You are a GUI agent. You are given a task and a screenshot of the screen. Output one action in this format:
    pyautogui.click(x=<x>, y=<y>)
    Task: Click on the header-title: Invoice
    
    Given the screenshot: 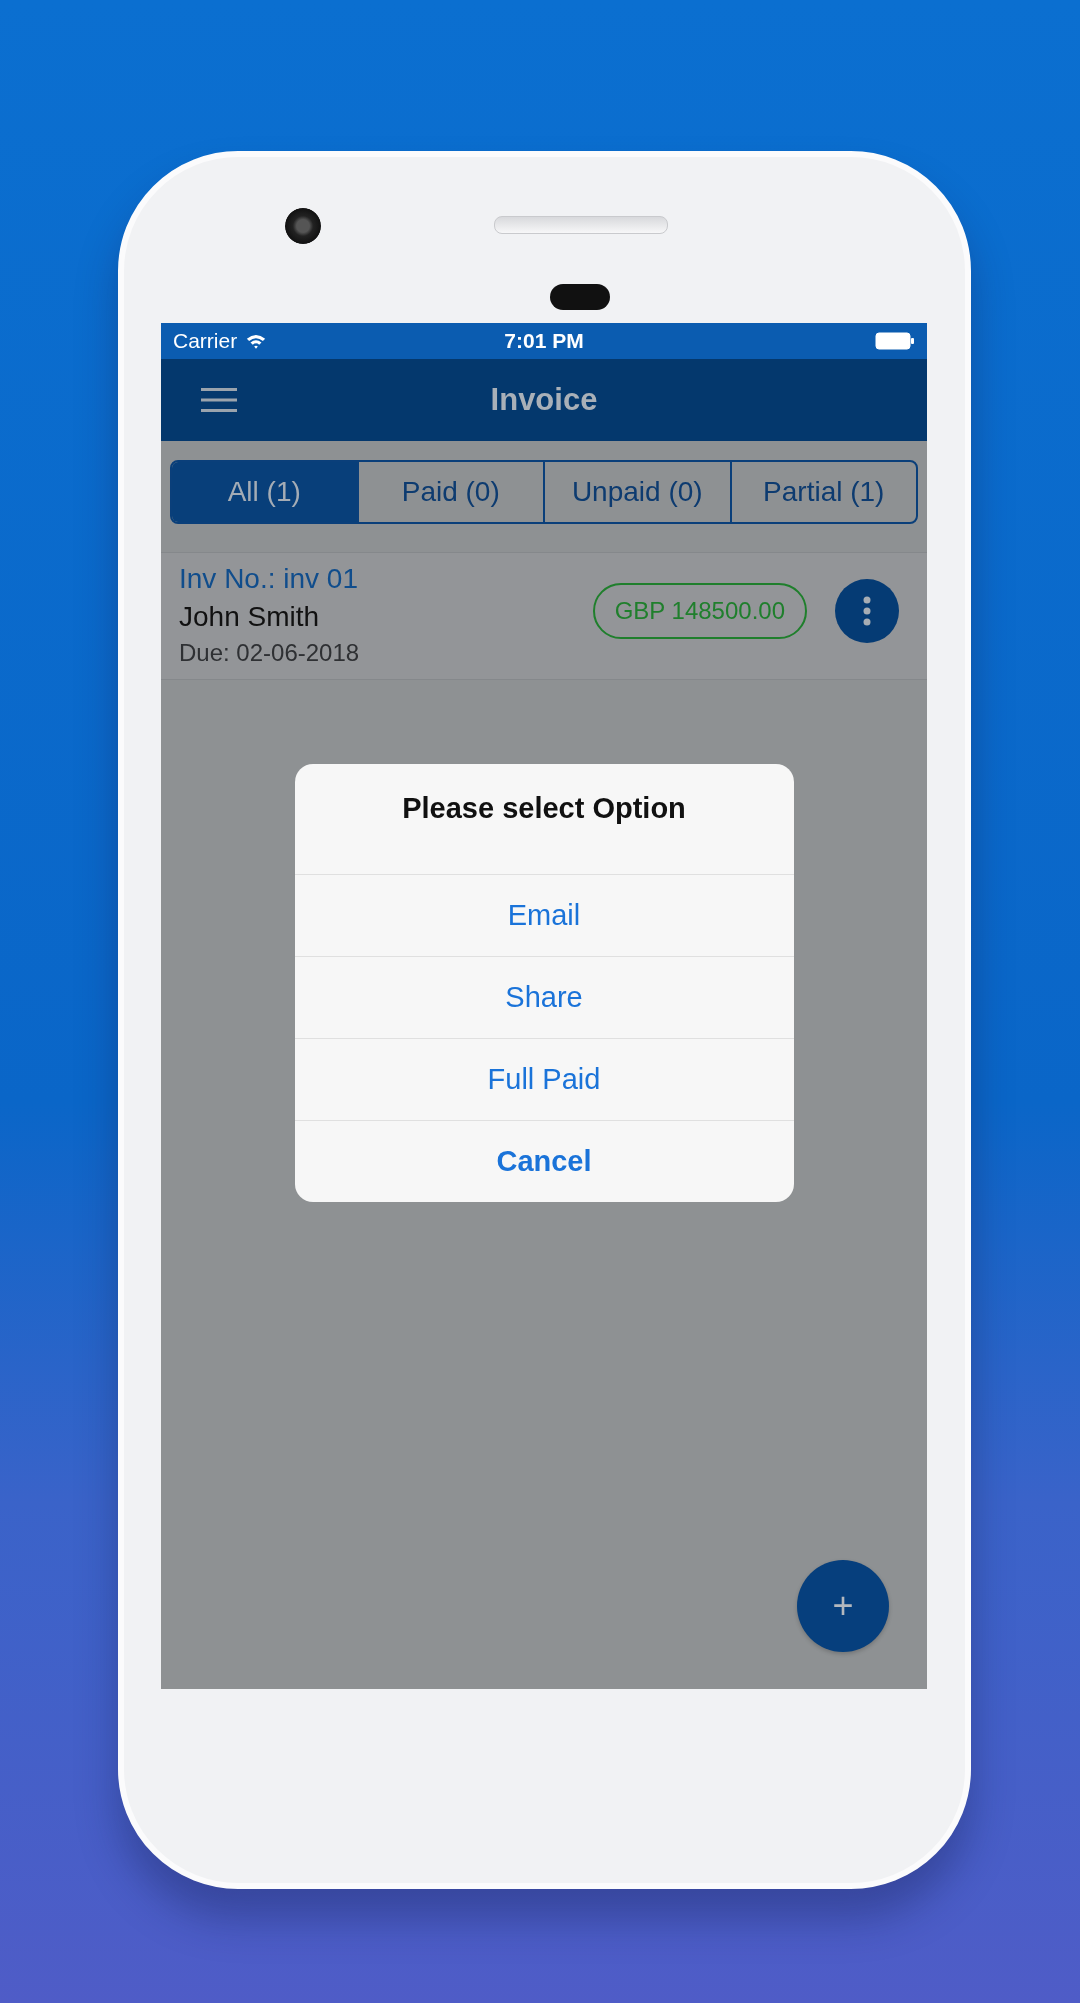 What is the action you would take?
    pyautogui.click(x=544, y=400)
    